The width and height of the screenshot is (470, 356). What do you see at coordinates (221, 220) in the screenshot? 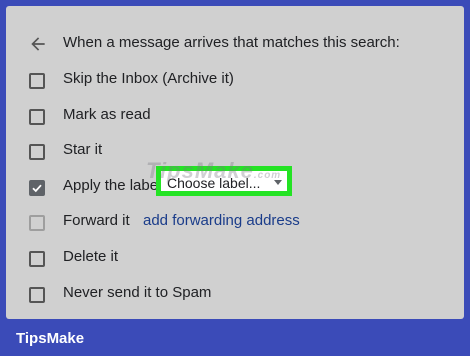
I see `add-forwarding-address-link: add forwarding address` at bounding box center [221, 220].